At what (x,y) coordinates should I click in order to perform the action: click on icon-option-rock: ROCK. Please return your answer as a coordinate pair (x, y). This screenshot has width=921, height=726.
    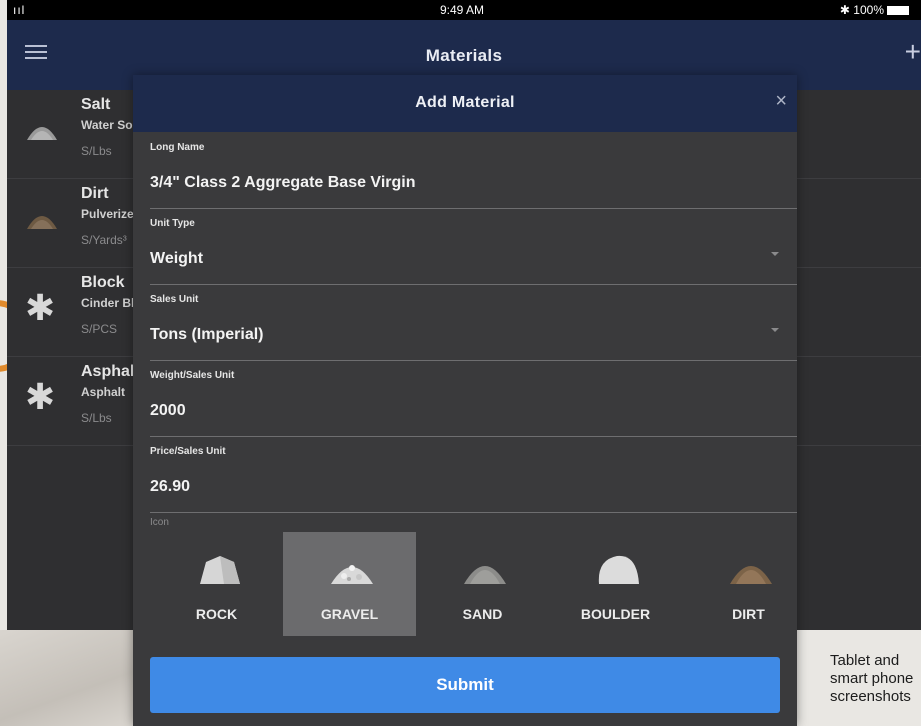
    Looking at the image, I should click on (216, 584).